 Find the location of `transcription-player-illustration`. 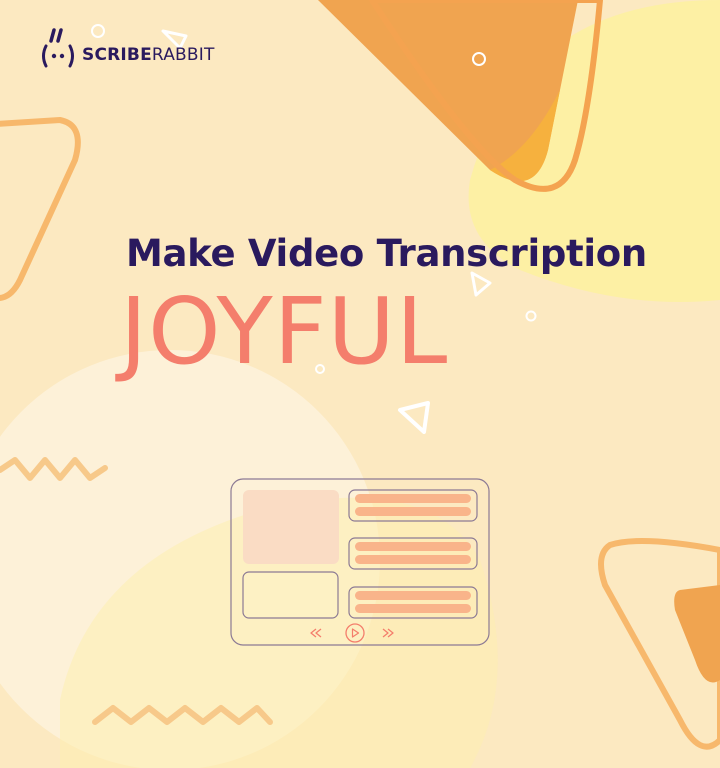

transcription-player-illustration is located at coordinates (360, 562).